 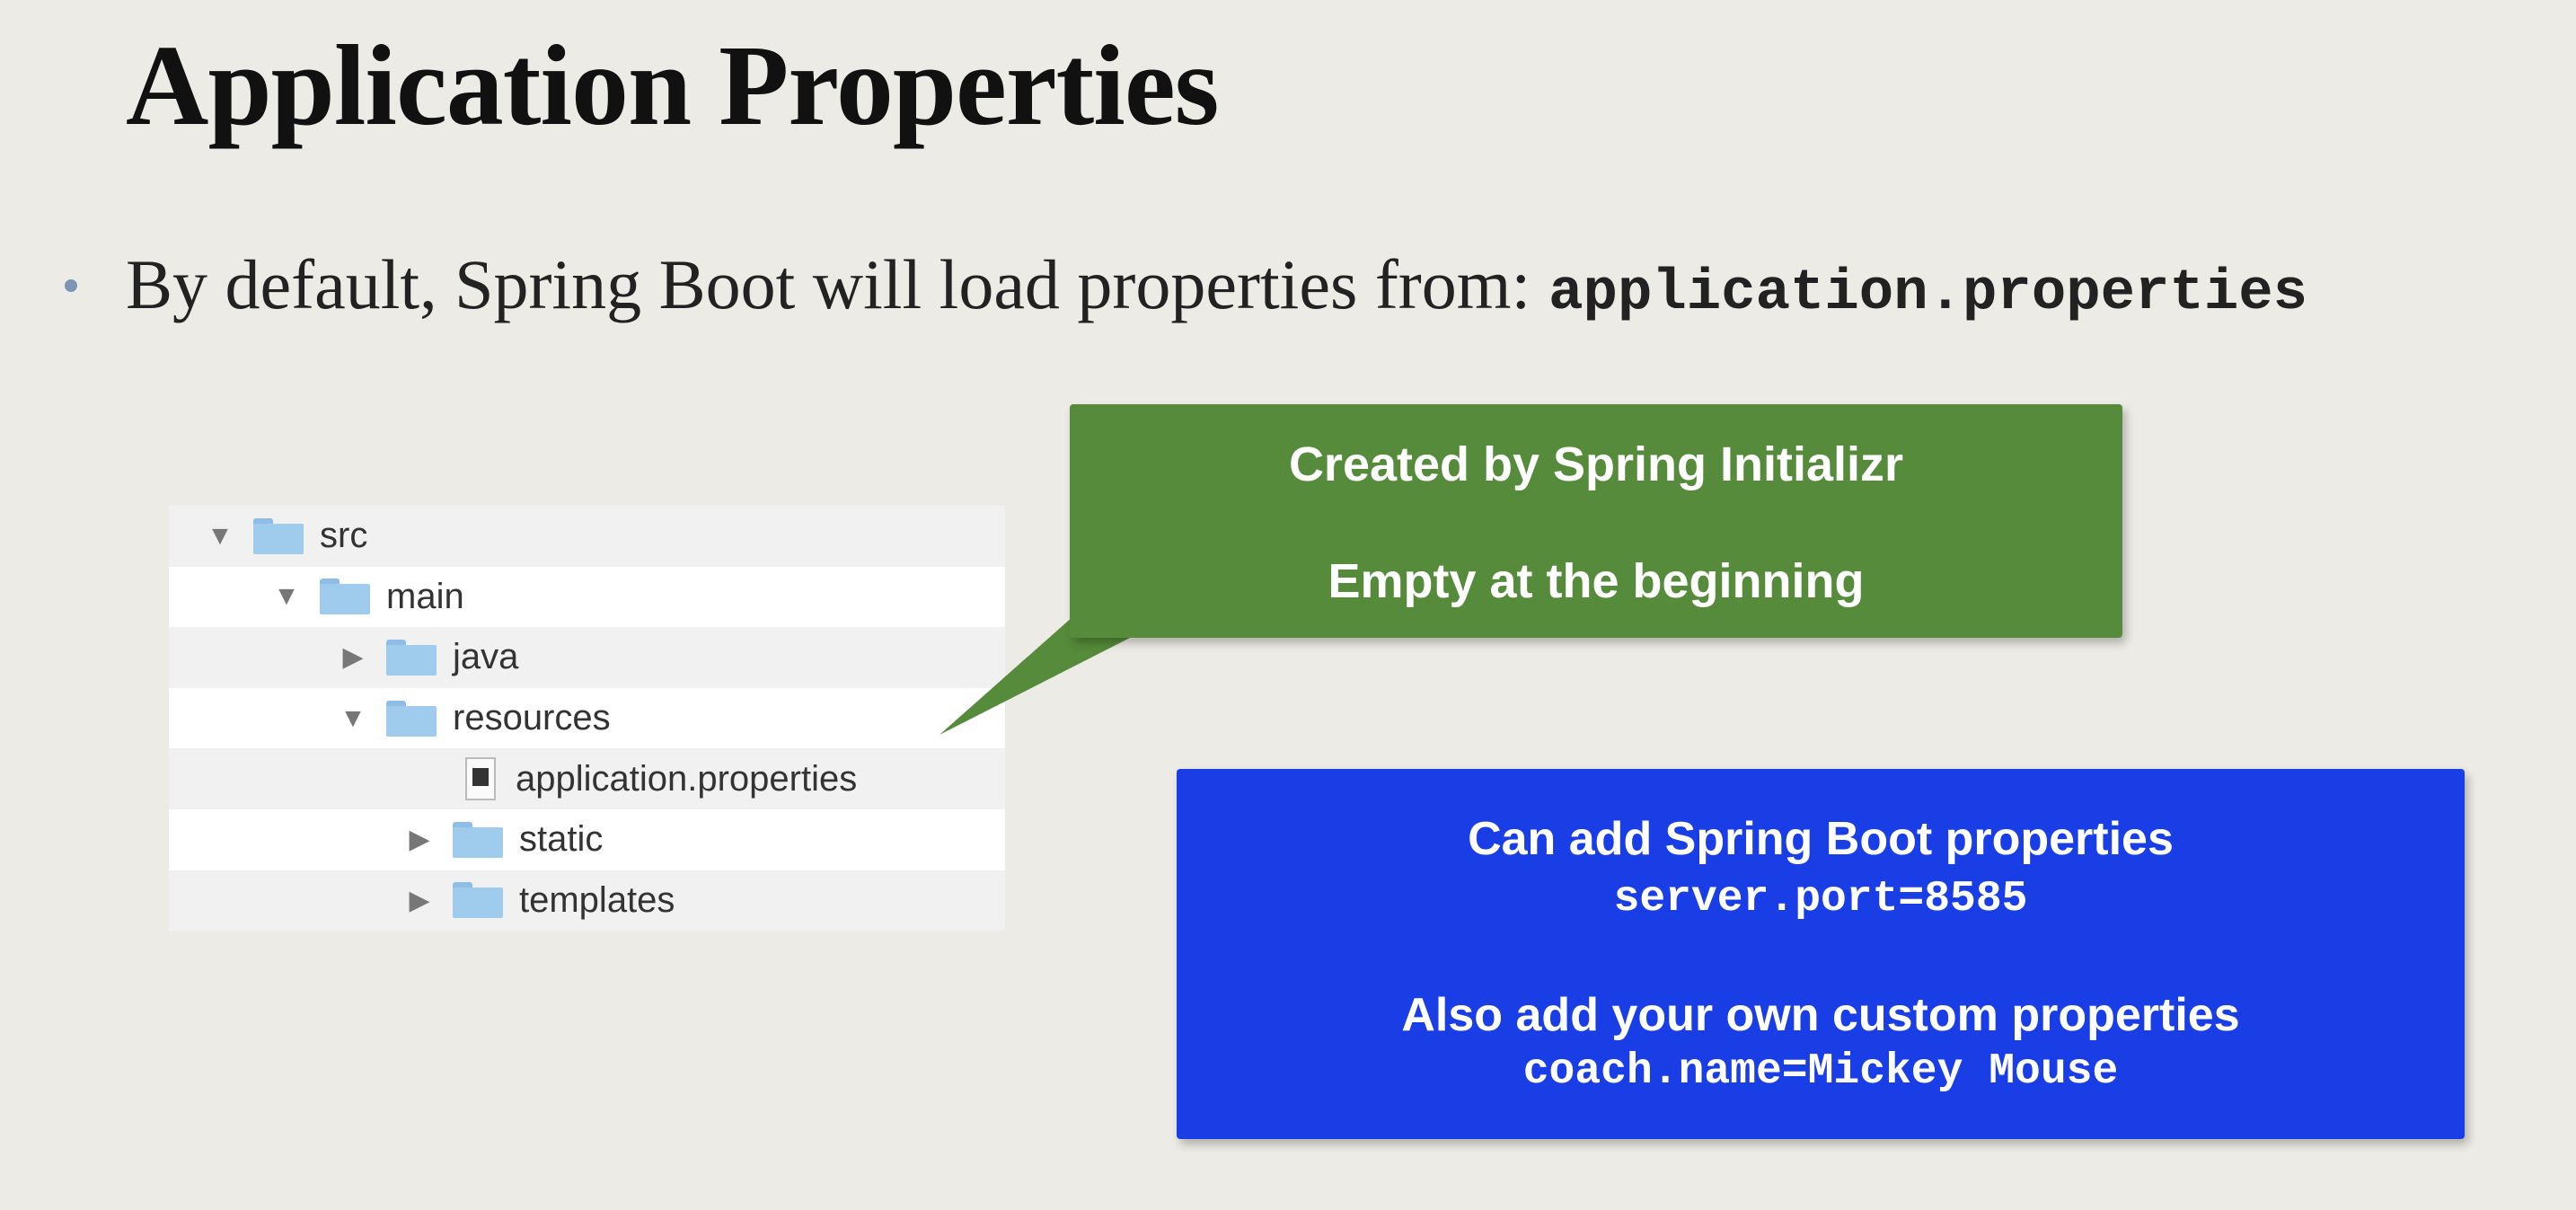 I want to click on tree-item-label: main, so click(x=425, y=596).